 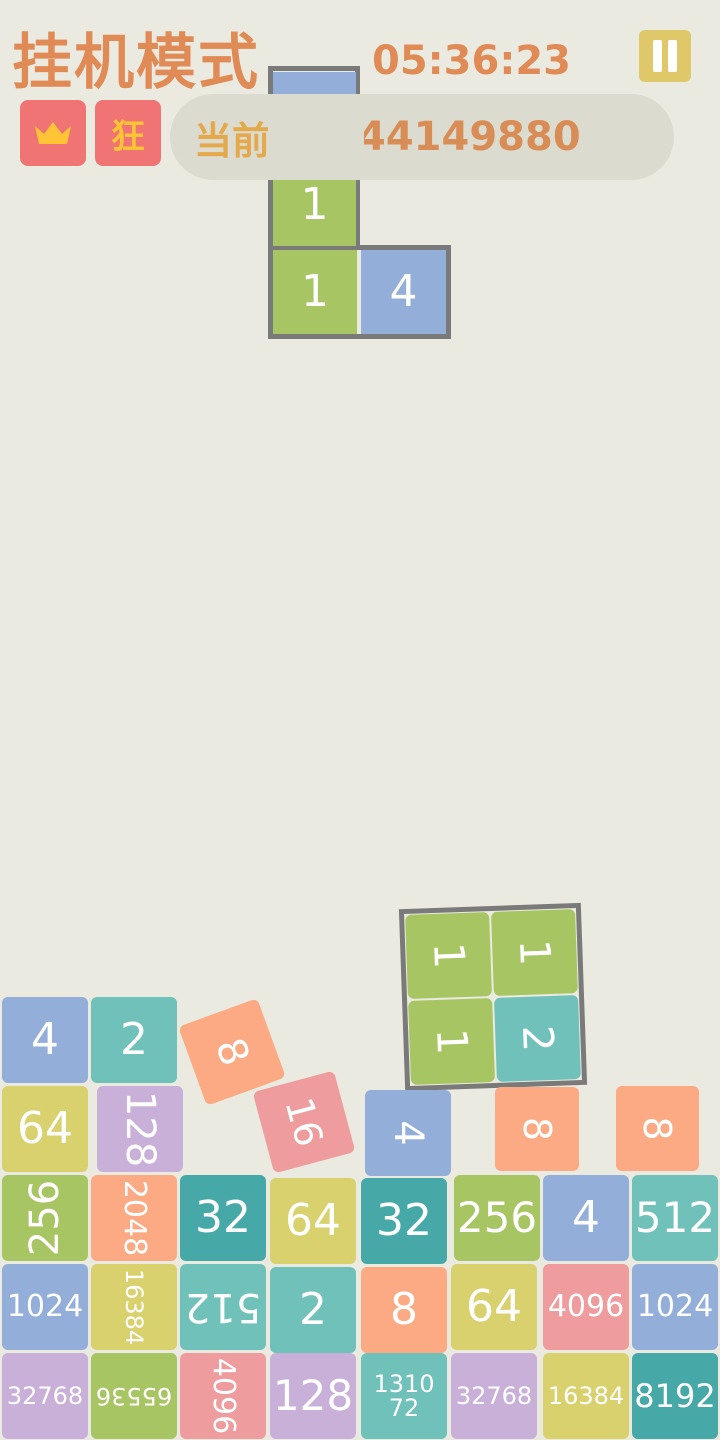 I want to click on game-timer: 05:36:23, so click(x=471, y=61).